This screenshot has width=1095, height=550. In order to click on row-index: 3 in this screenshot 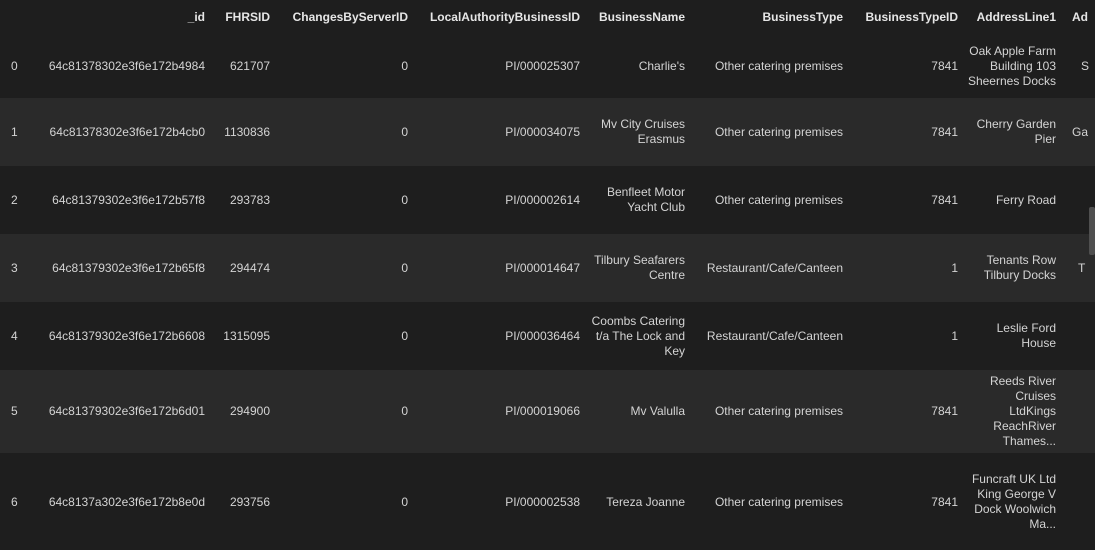, I will do `click(14, 267)`.